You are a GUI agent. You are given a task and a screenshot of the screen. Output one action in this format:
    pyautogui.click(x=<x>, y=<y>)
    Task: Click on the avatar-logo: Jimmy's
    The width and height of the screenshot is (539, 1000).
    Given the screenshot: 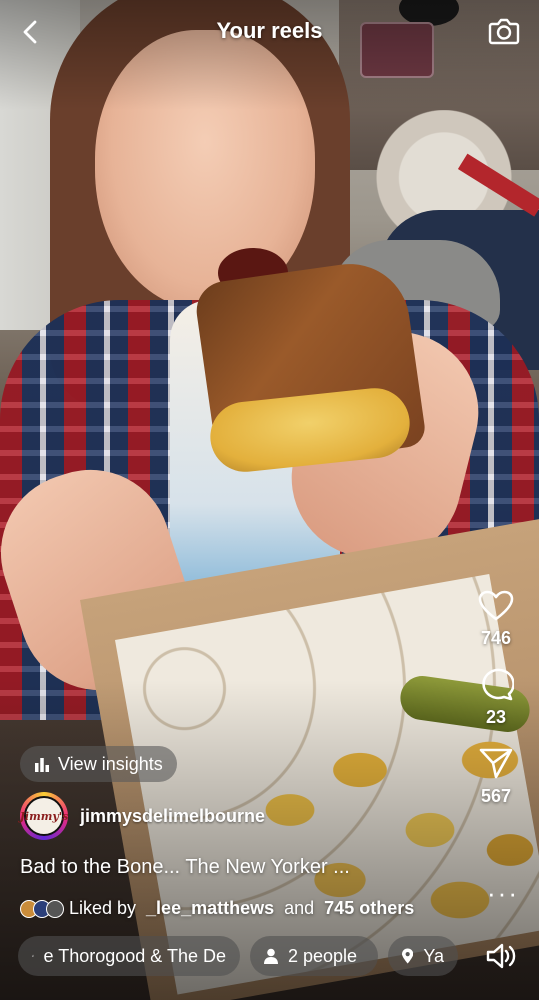 What is the action you would take?
    pyautogui.click(x=44, y=816)
    